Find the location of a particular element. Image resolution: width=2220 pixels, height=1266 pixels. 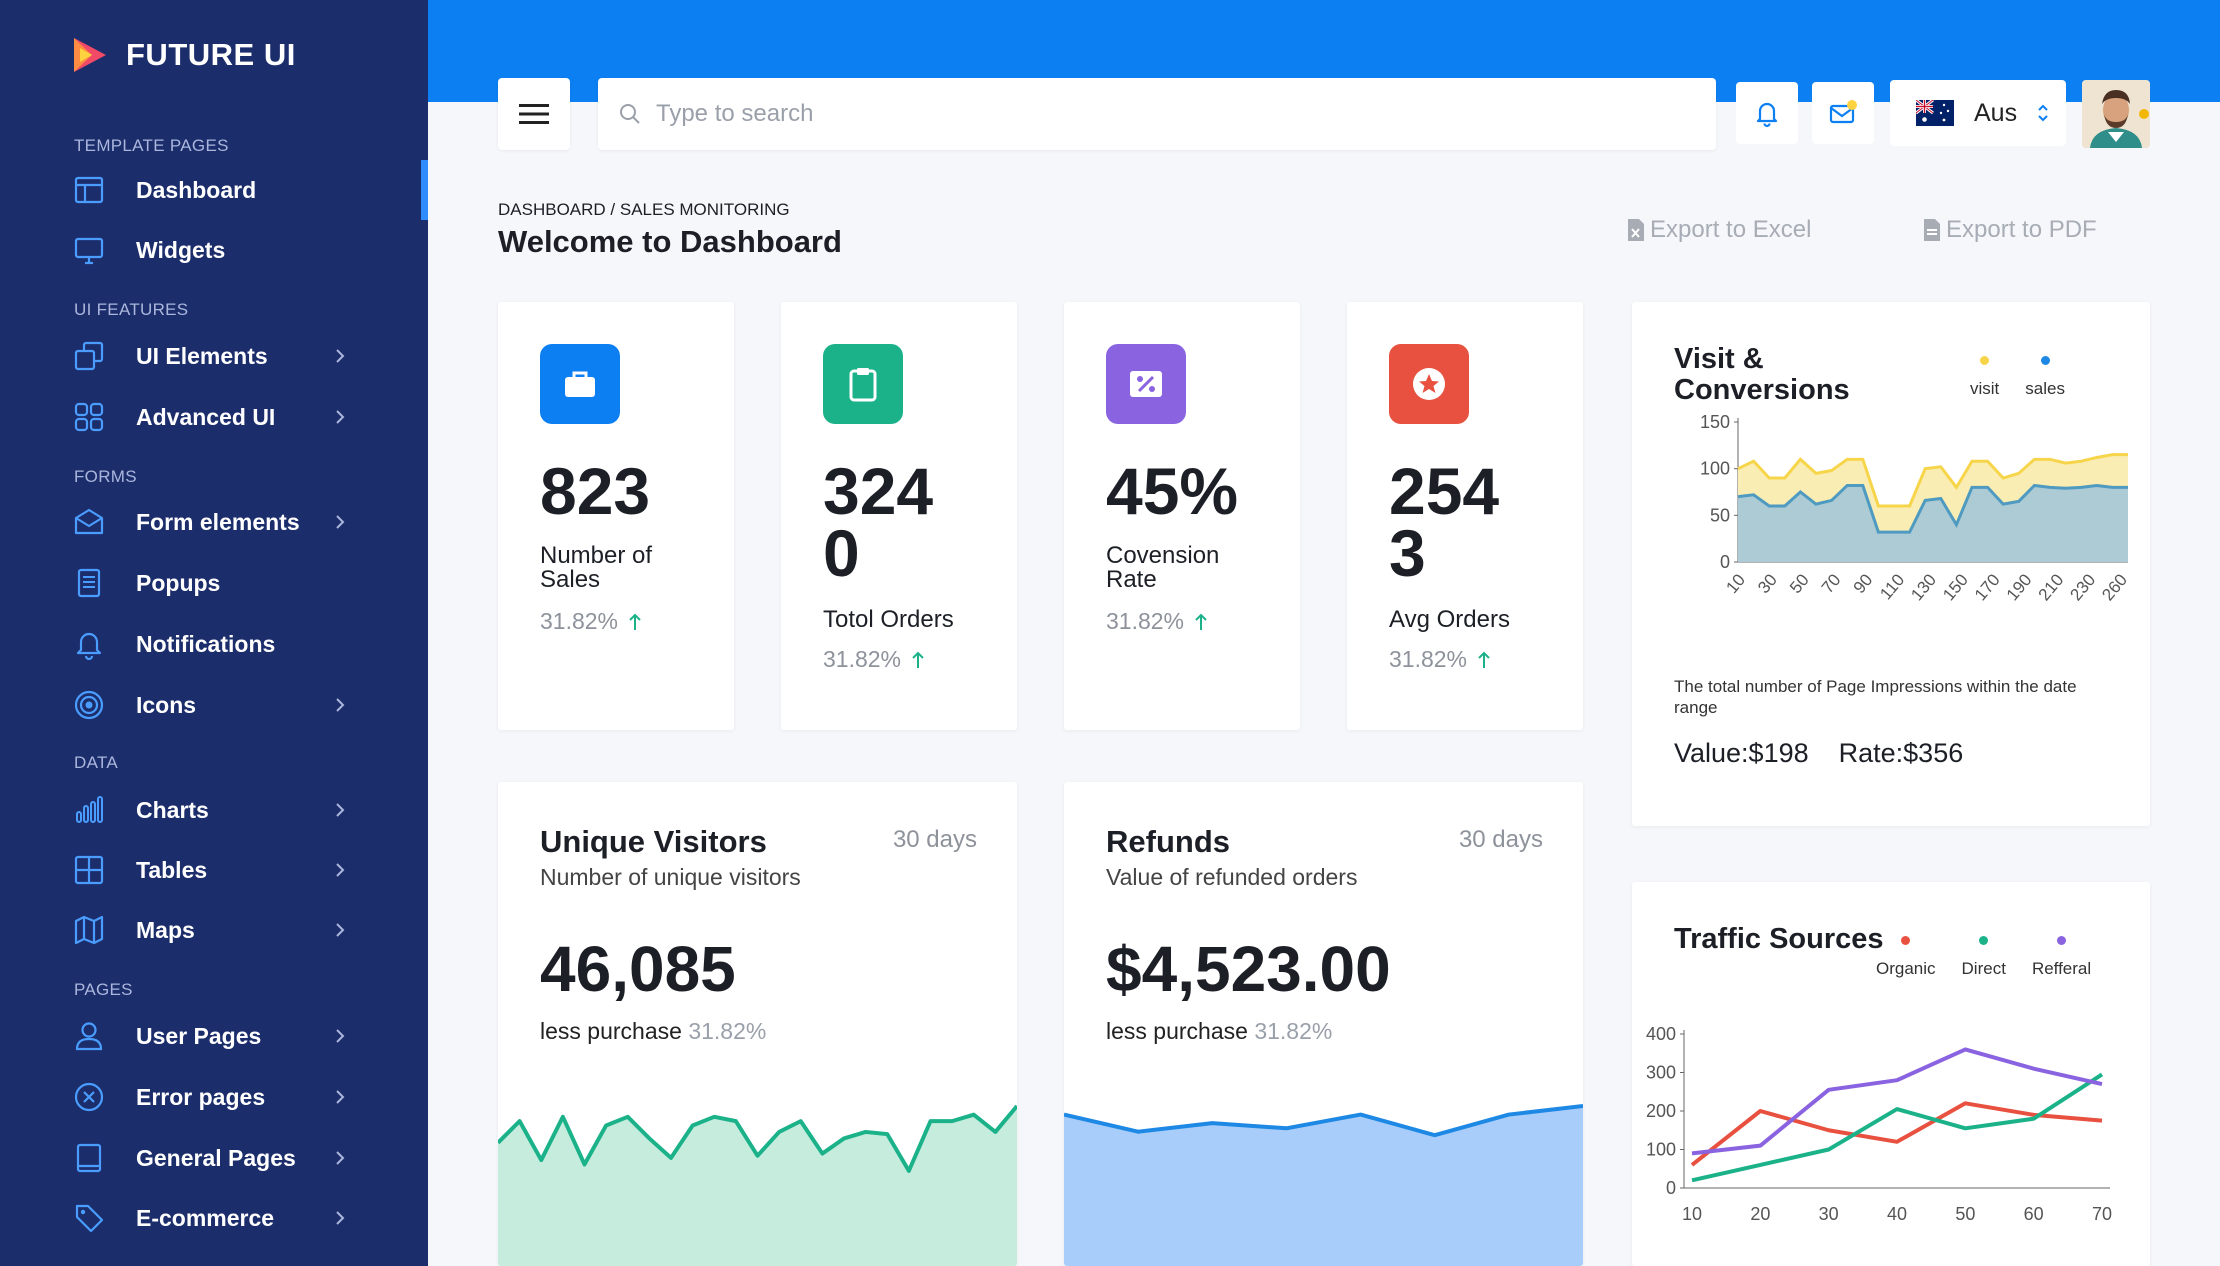

sidebar-item-ui-elements: UI Elements is located at coordinates (214, 356).